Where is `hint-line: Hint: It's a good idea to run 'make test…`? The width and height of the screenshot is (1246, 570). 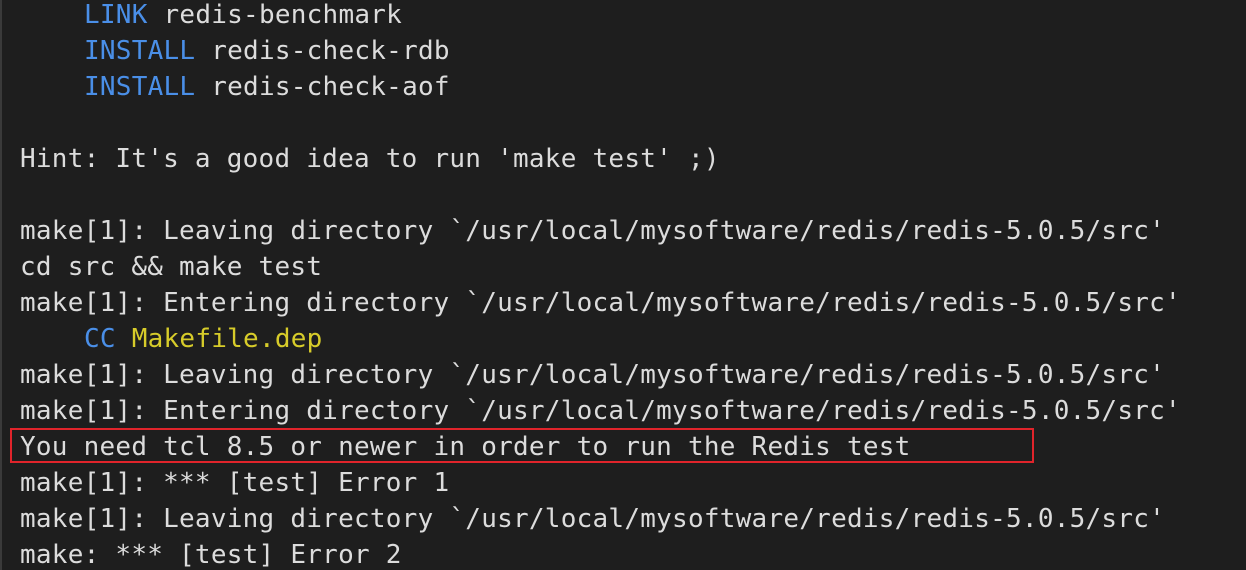 hint-line: Hint: It's a good idea to run 'make test… is located at coordinates (370, 159).